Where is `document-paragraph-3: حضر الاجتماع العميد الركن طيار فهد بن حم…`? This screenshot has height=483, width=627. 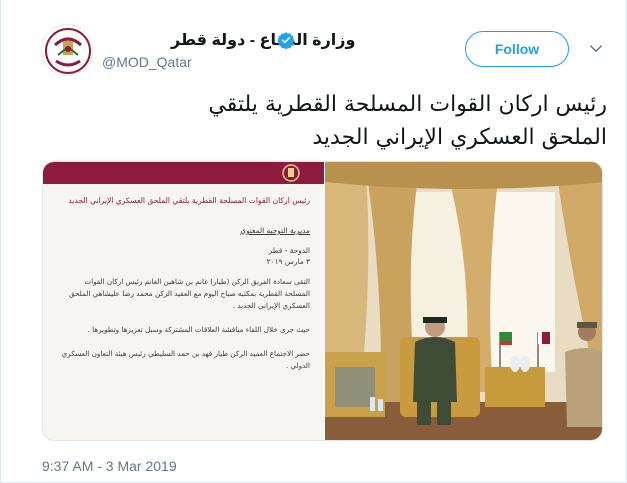 document-paragraph-3: حضر الاجتماع العميد الركن طيار فهد بن حم… is located at coordinates (185, 359).